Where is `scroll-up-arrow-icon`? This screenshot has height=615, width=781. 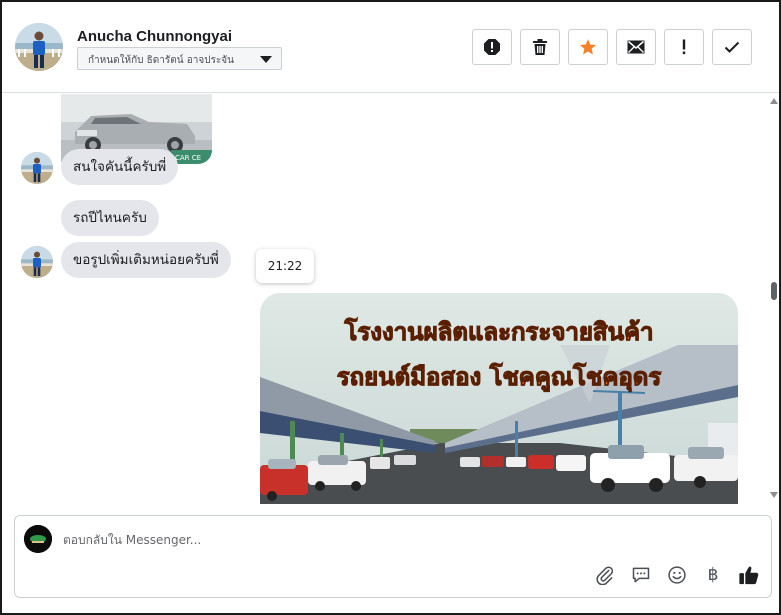
scroll-up-arrow-icon is located at coordinates (774, 101).